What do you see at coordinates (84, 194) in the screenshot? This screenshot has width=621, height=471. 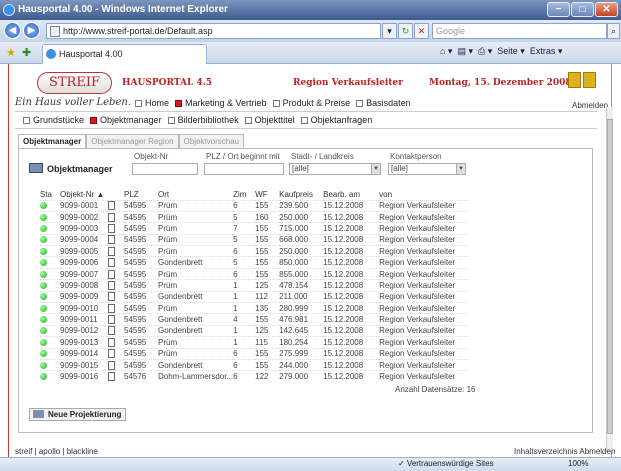 I see `column-header: Objekt-Nr ▲` at bounding box center [84, 194].